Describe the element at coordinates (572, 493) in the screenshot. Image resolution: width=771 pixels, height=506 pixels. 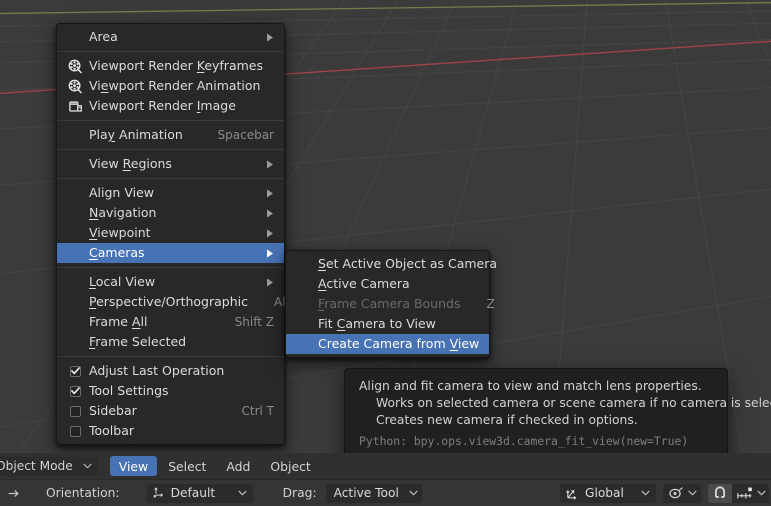
I see `global-orientation-icon` at that location.